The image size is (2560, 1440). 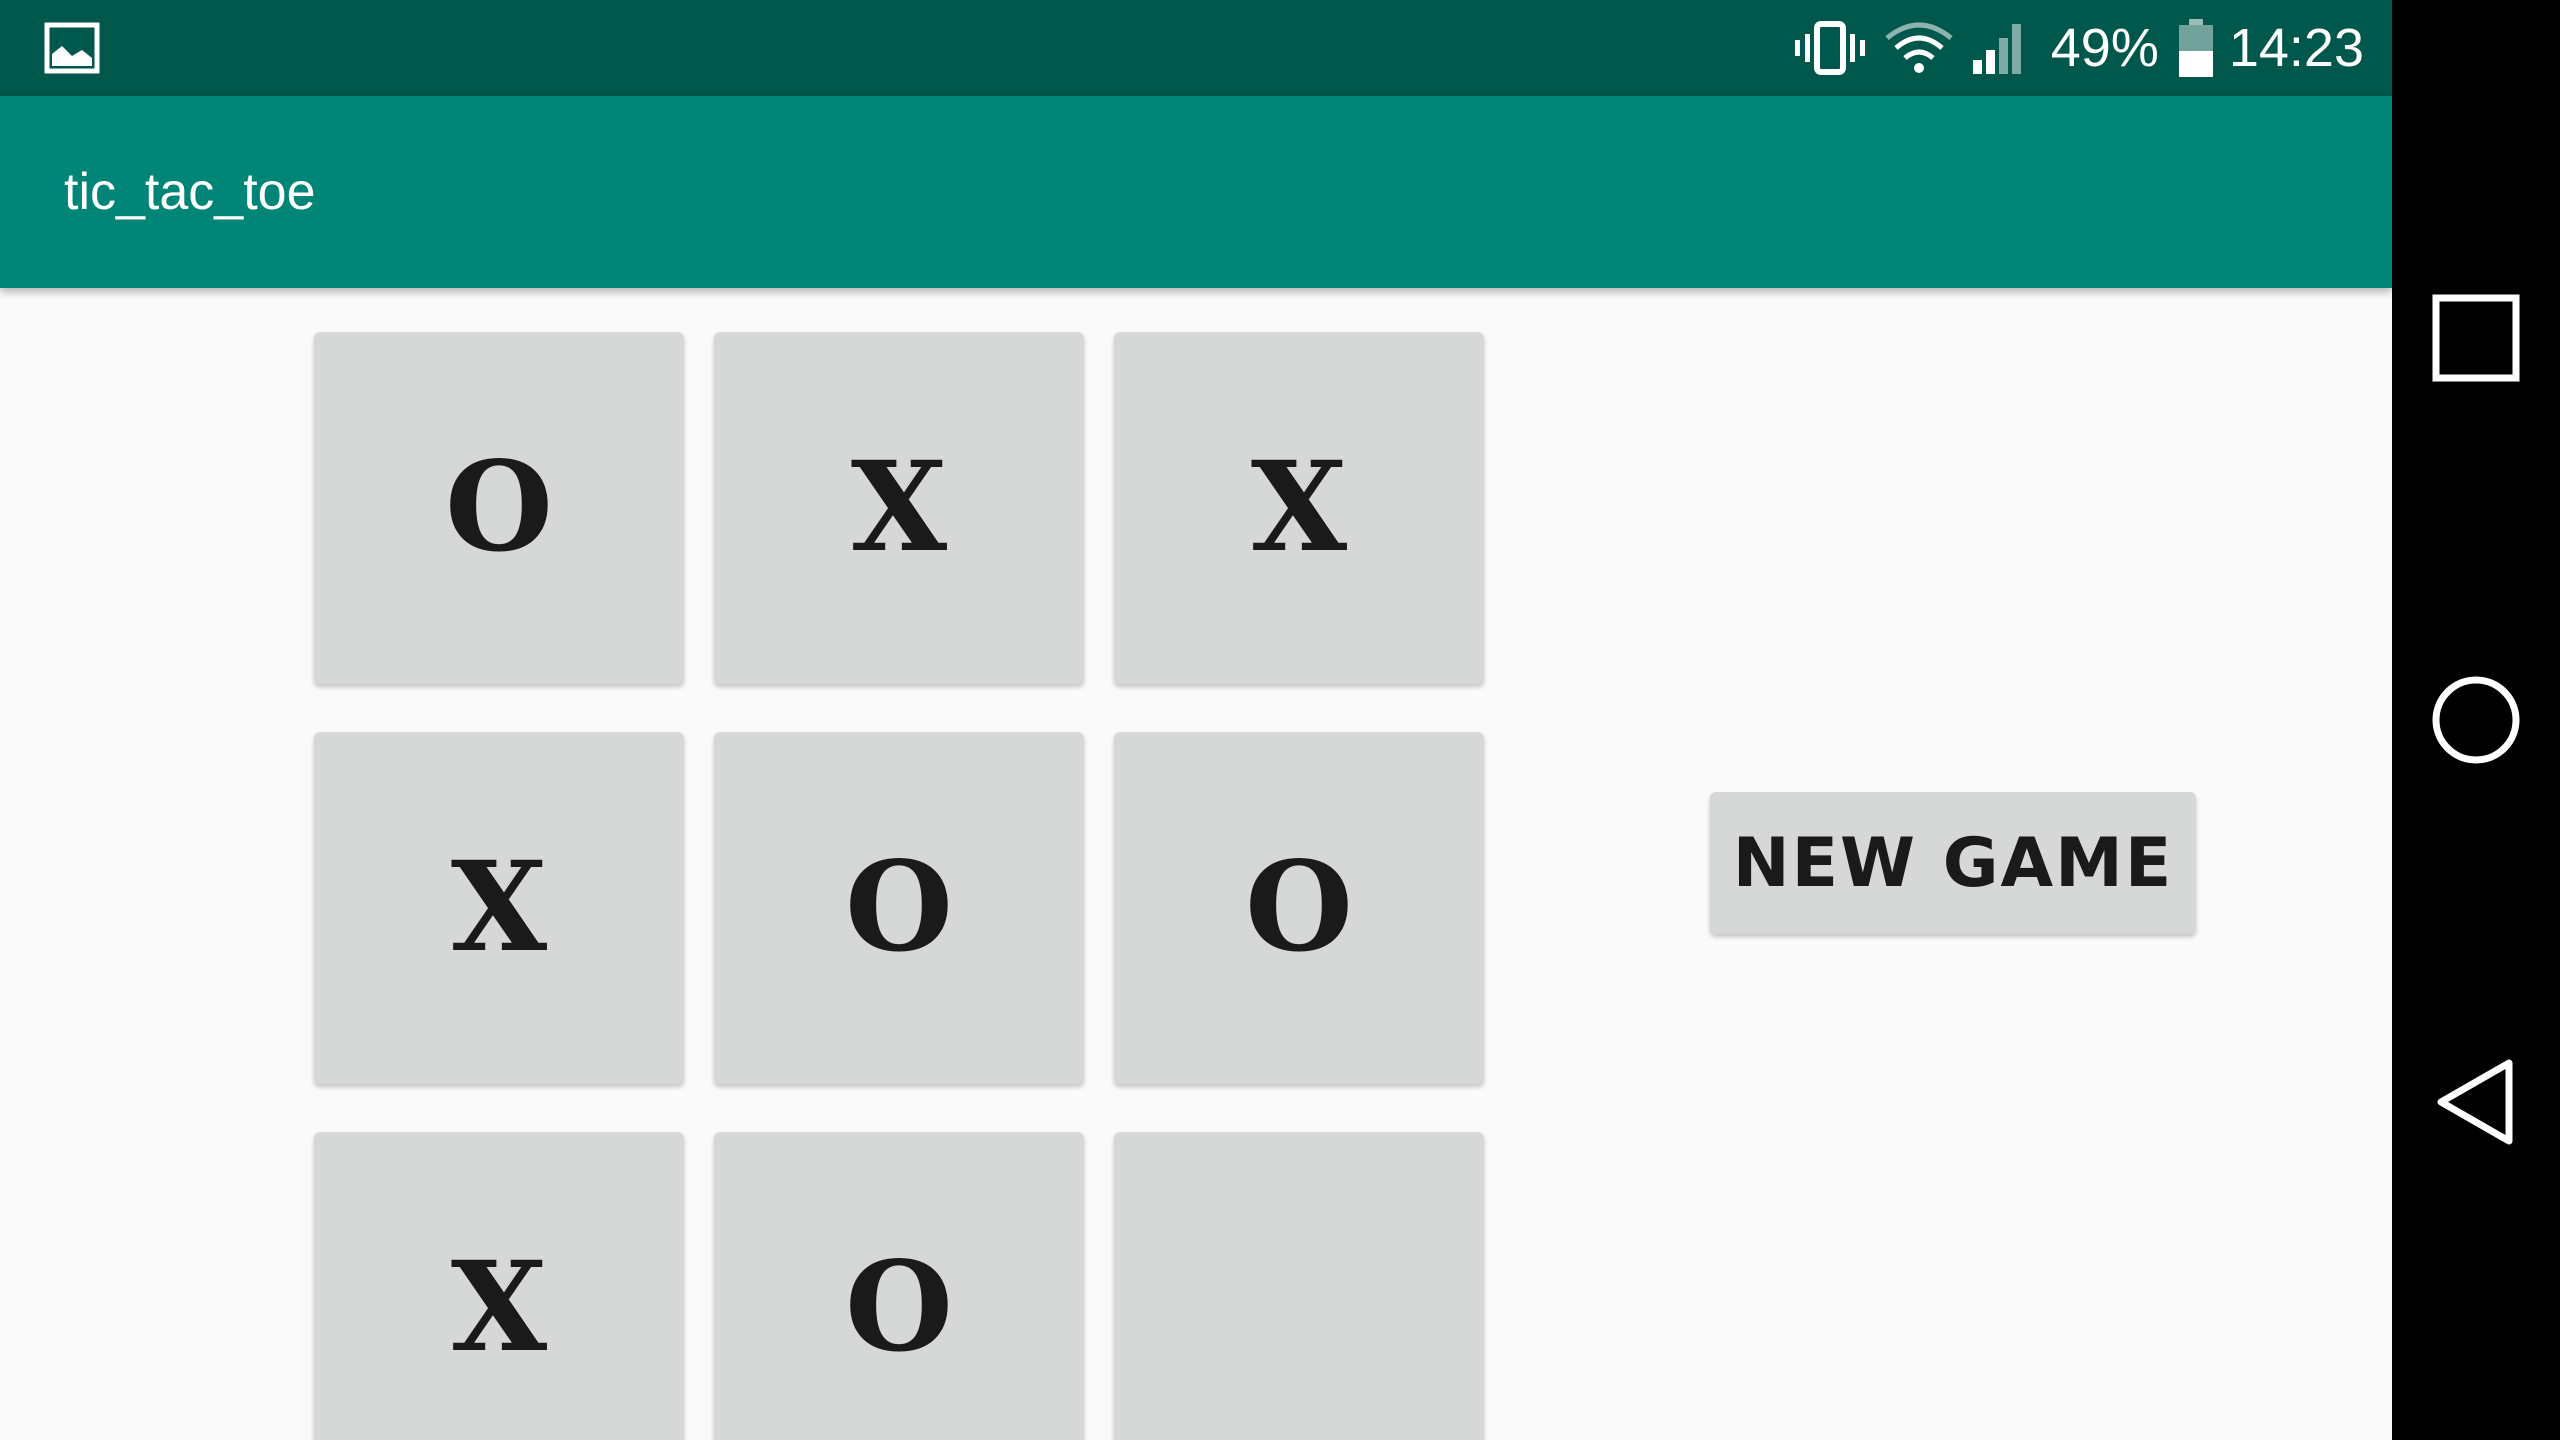 I want to click on app-bar: tic_tac_toe, so click(x=1196, y=192).